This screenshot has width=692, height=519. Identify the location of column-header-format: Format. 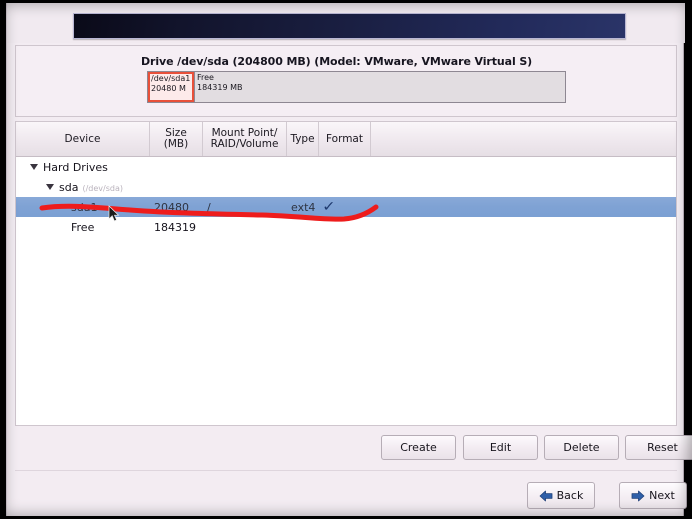
(345, 139).